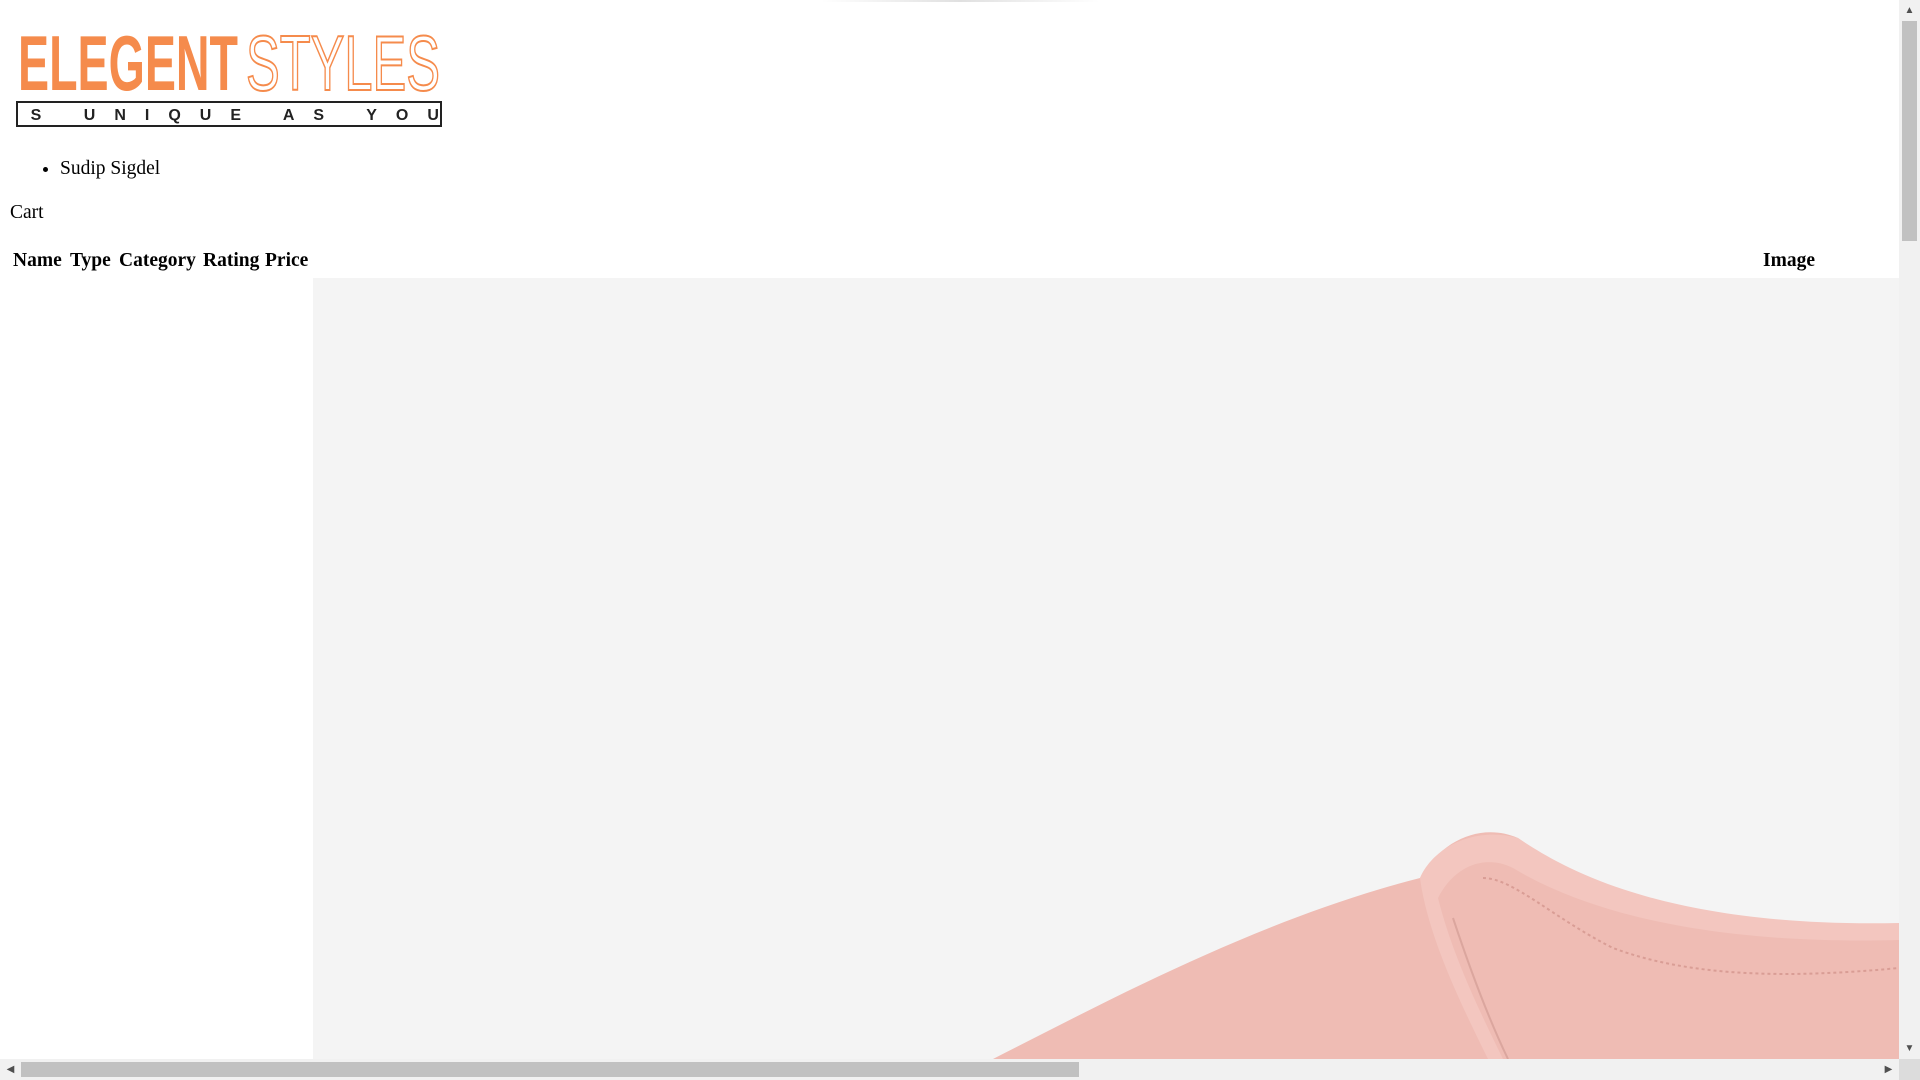  Describe the element at coordinates (27, 213) in the screenshot. I see `cart-link: Cart` at that location.